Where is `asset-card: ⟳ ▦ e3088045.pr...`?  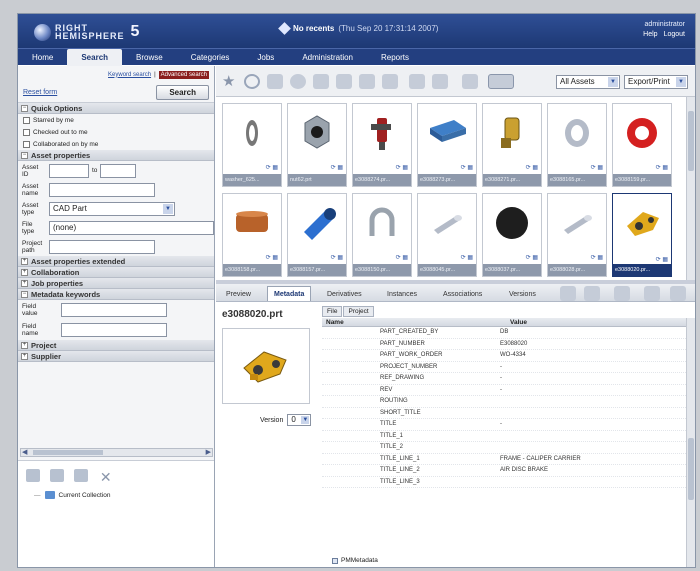
asset-card: ⟳ ▦ e3088045.pr... is located at coordinates (447, 235).